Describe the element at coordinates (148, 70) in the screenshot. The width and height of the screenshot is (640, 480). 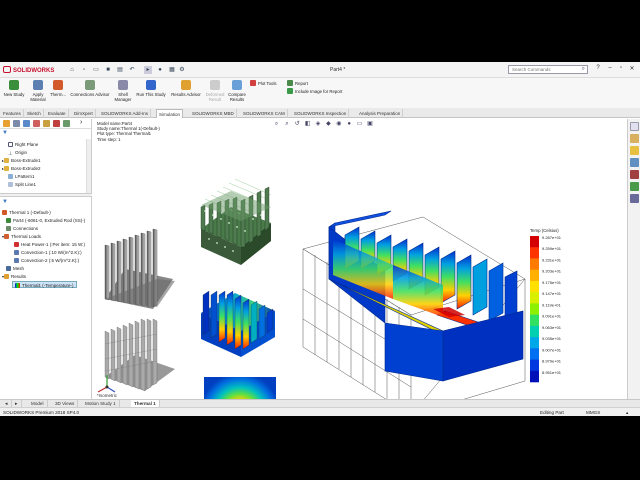
I see `select-icon: ▸` at that location.